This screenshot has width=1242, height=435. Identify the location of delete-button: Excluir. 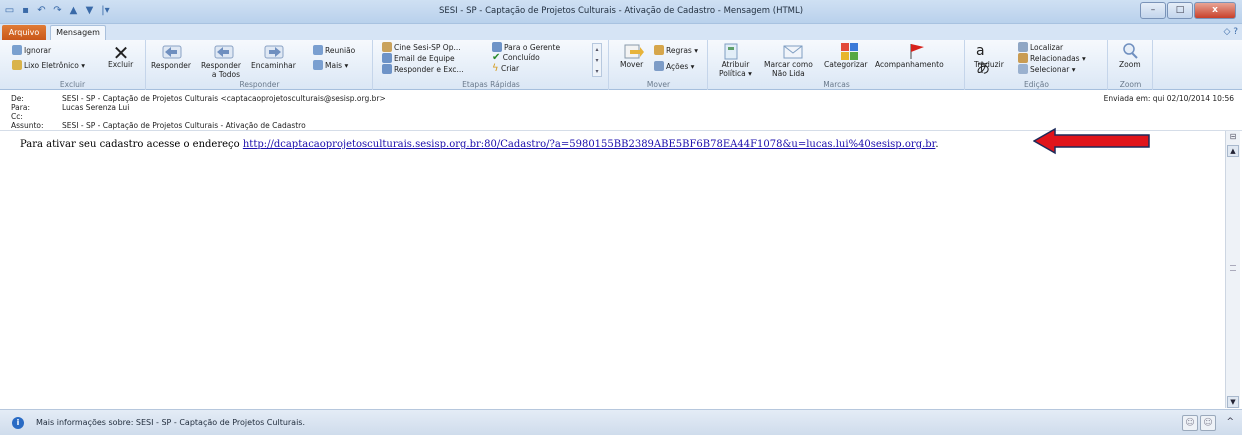
(120, 64).